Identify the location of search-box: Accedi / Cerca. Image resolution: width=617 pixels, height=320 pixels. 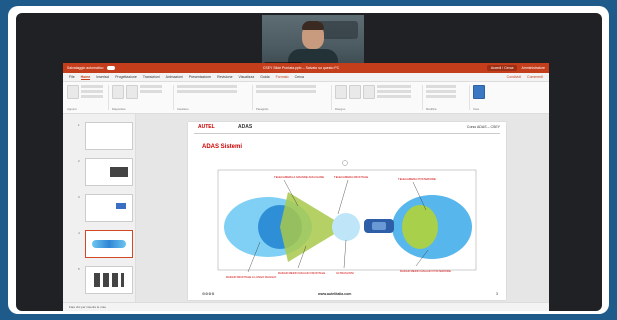
(502, 68).